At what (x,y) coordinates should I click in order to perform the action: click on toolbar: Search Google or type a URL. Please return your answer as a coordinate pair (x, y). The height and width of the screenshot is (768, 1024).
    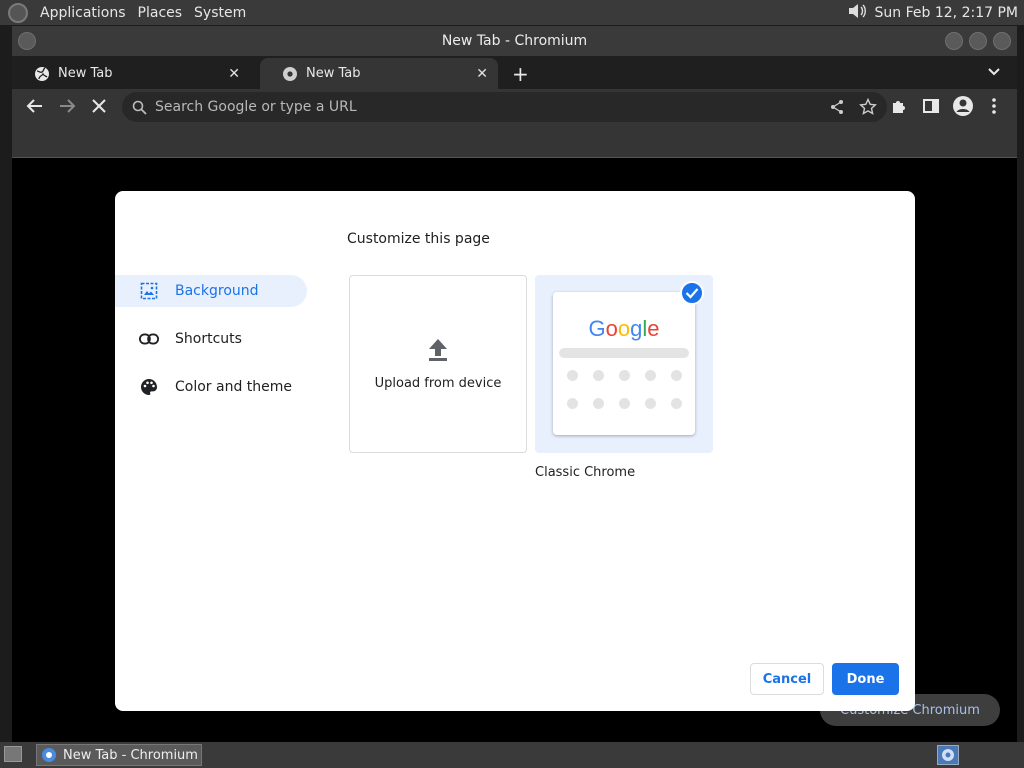
    Looking at the image, I should click on (514, 107).